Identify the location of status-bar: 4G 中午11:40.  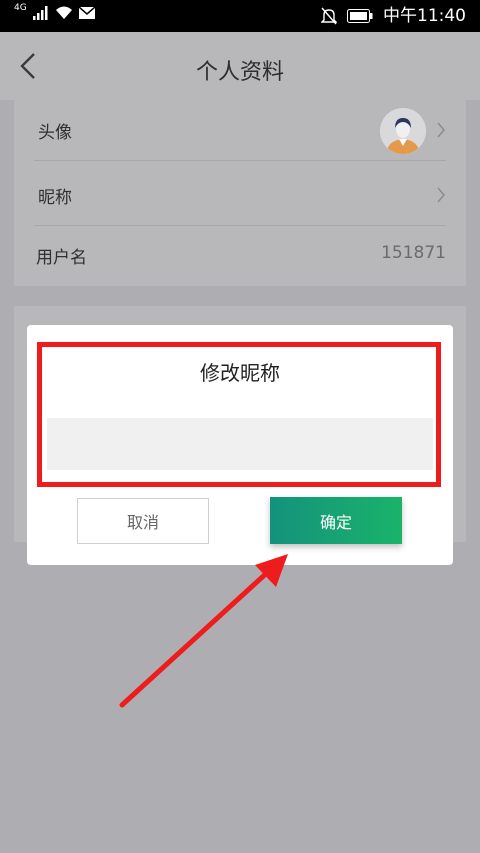
(240, 16).